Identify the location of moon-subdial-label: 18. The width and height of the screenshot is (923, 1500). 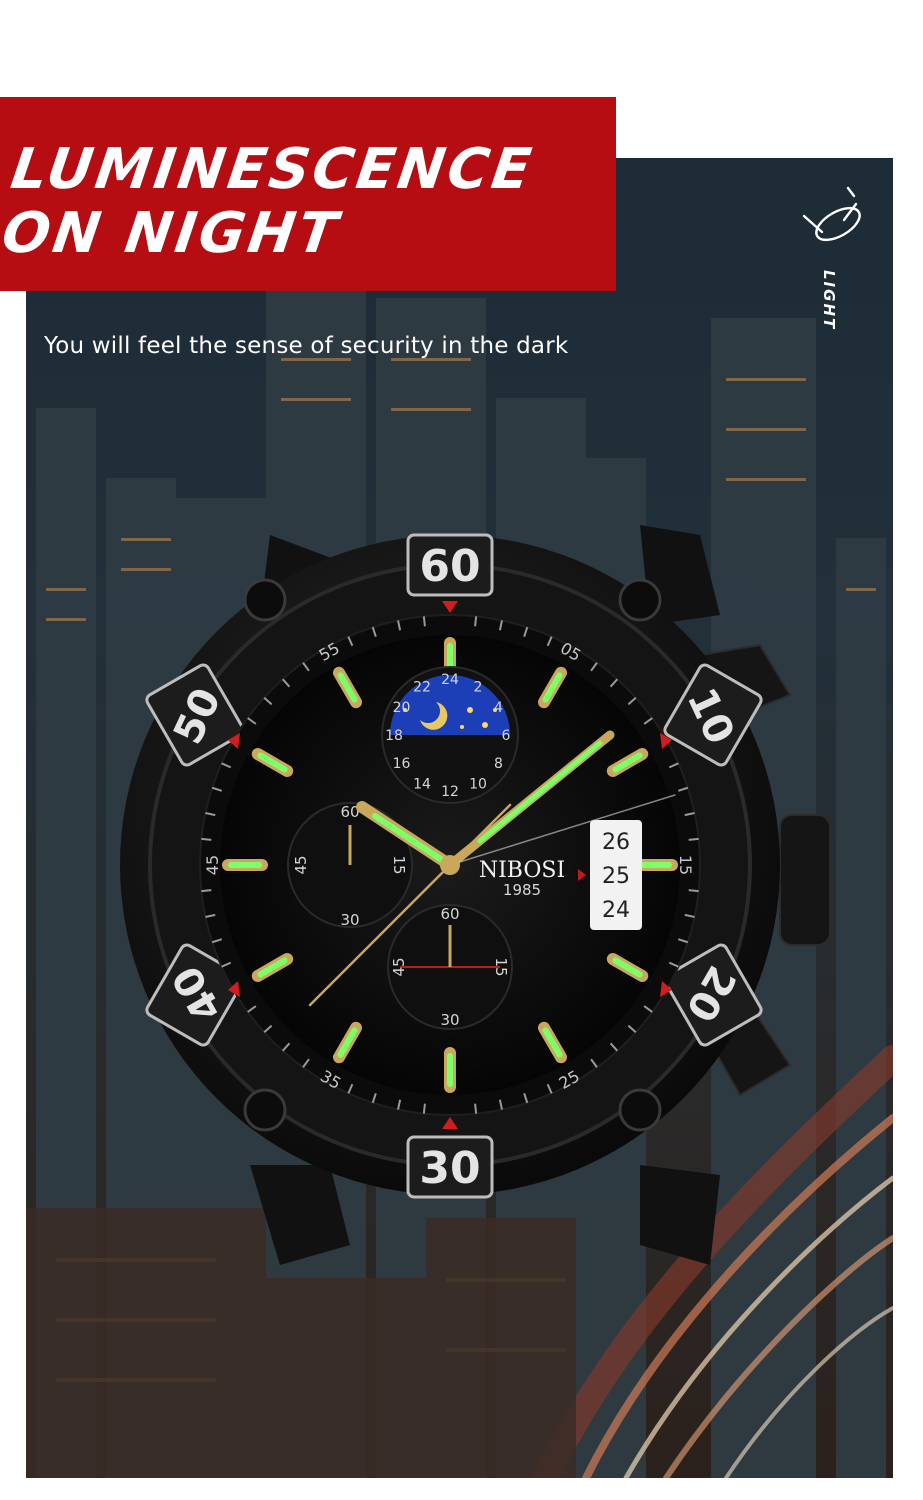
(394, 736).